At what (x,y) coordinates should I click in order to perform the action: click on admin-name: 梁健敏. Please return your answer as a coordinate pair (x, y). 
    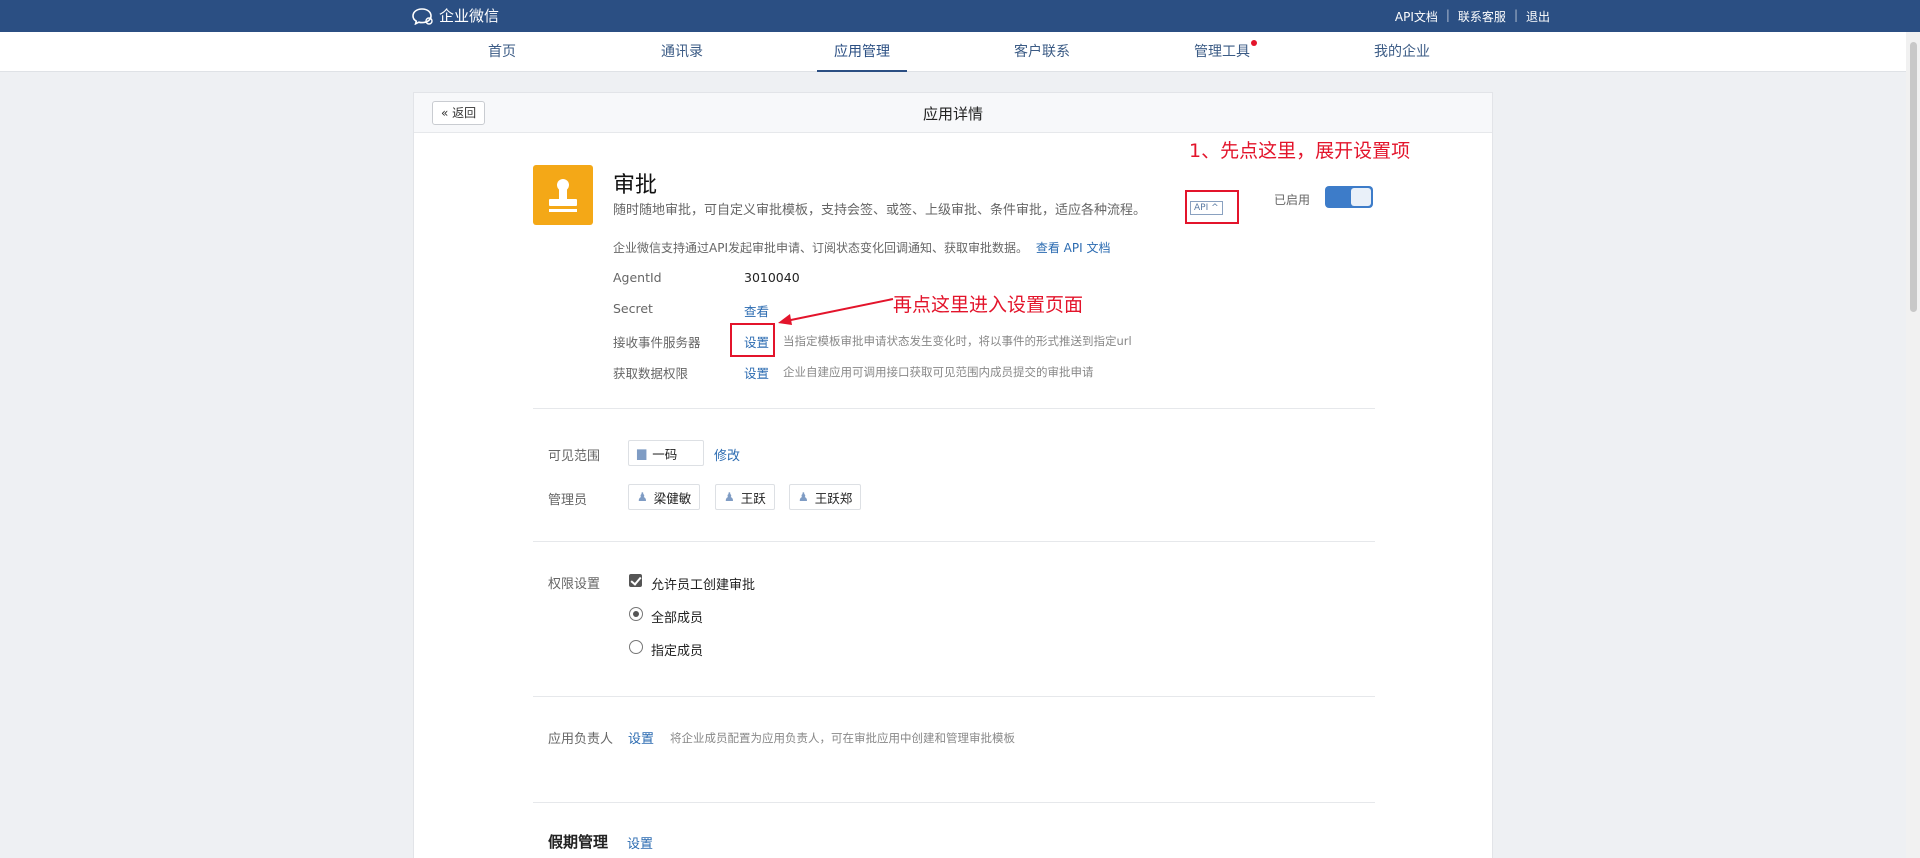
    Looking at the image, I should click on (672, 498).